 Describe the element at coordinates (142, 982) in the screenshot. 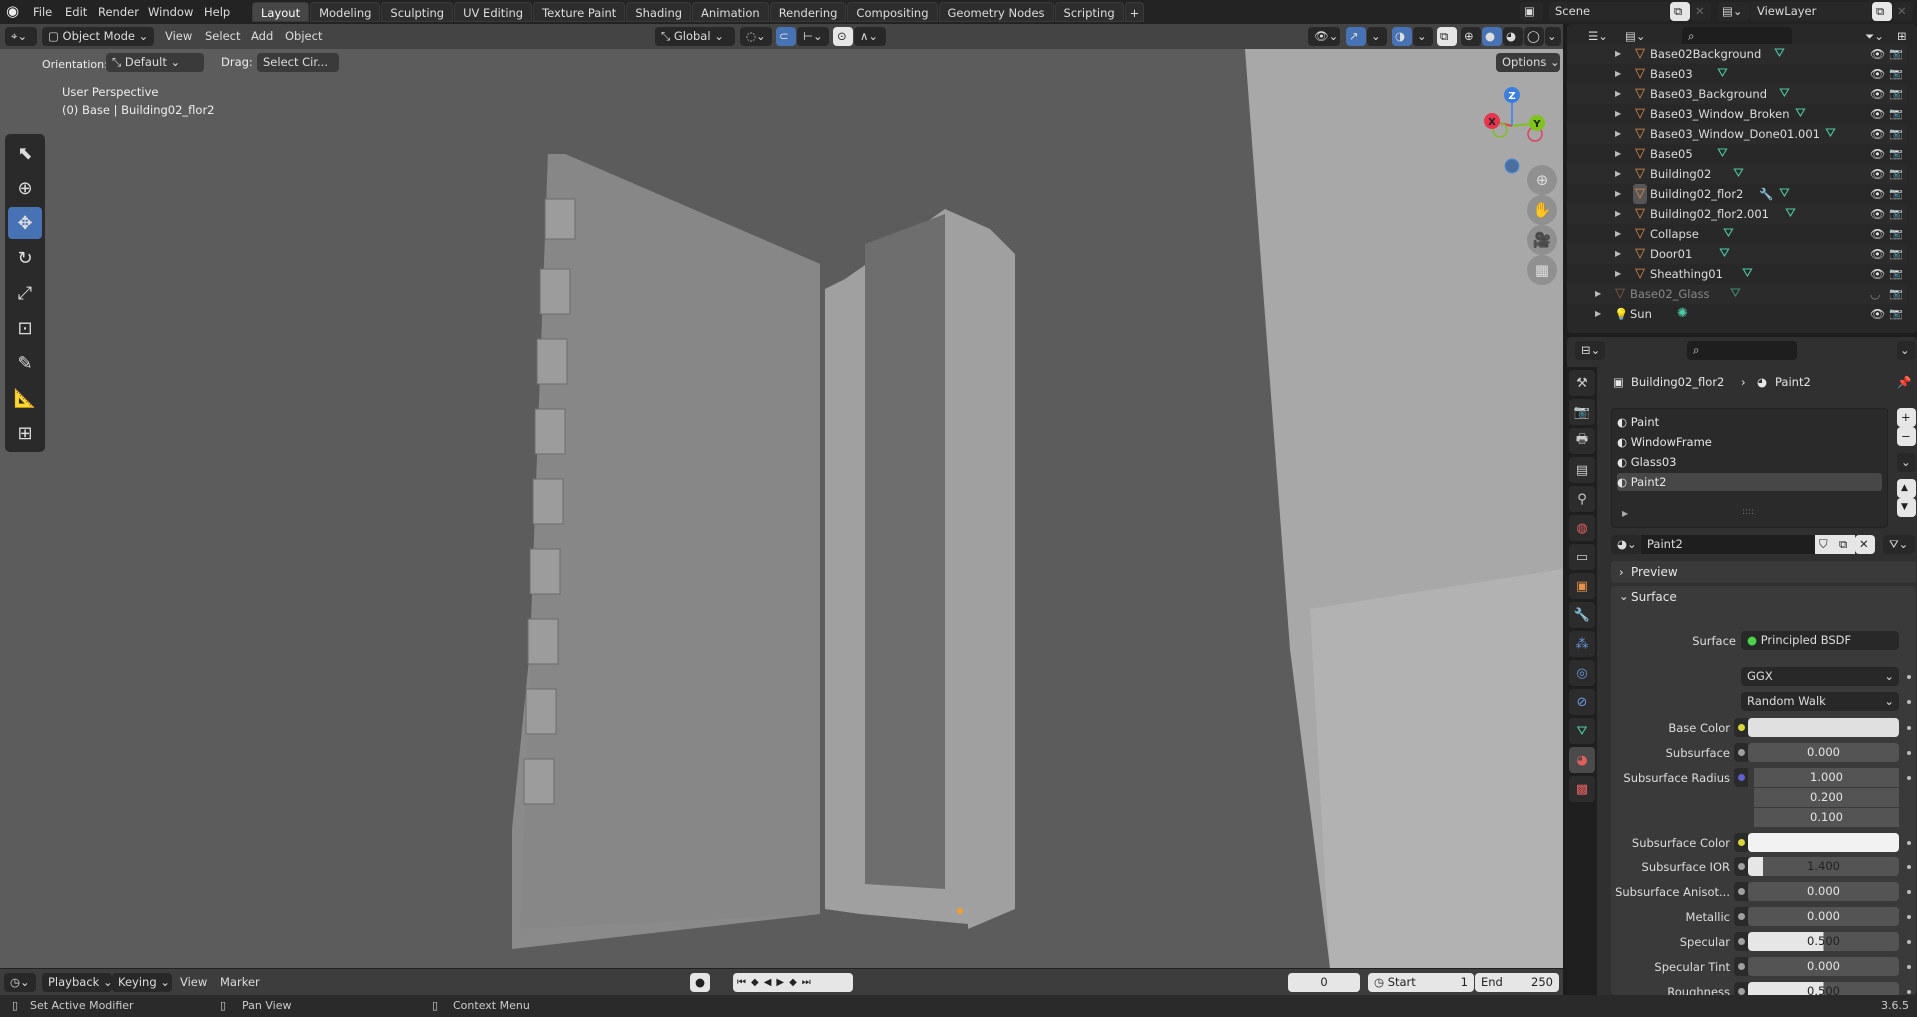

I see `keying-menu: Keying ⌄` at that location.